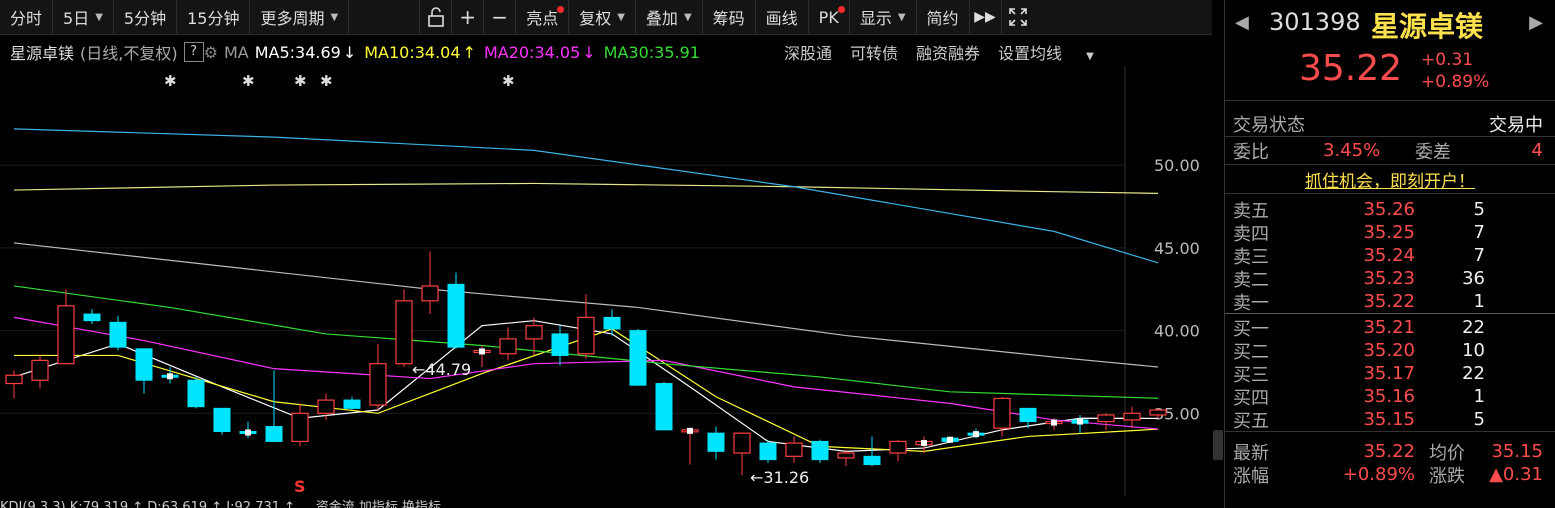  I want to click on buy-level-4: 买四 35.16 1, so click(1390, 397).